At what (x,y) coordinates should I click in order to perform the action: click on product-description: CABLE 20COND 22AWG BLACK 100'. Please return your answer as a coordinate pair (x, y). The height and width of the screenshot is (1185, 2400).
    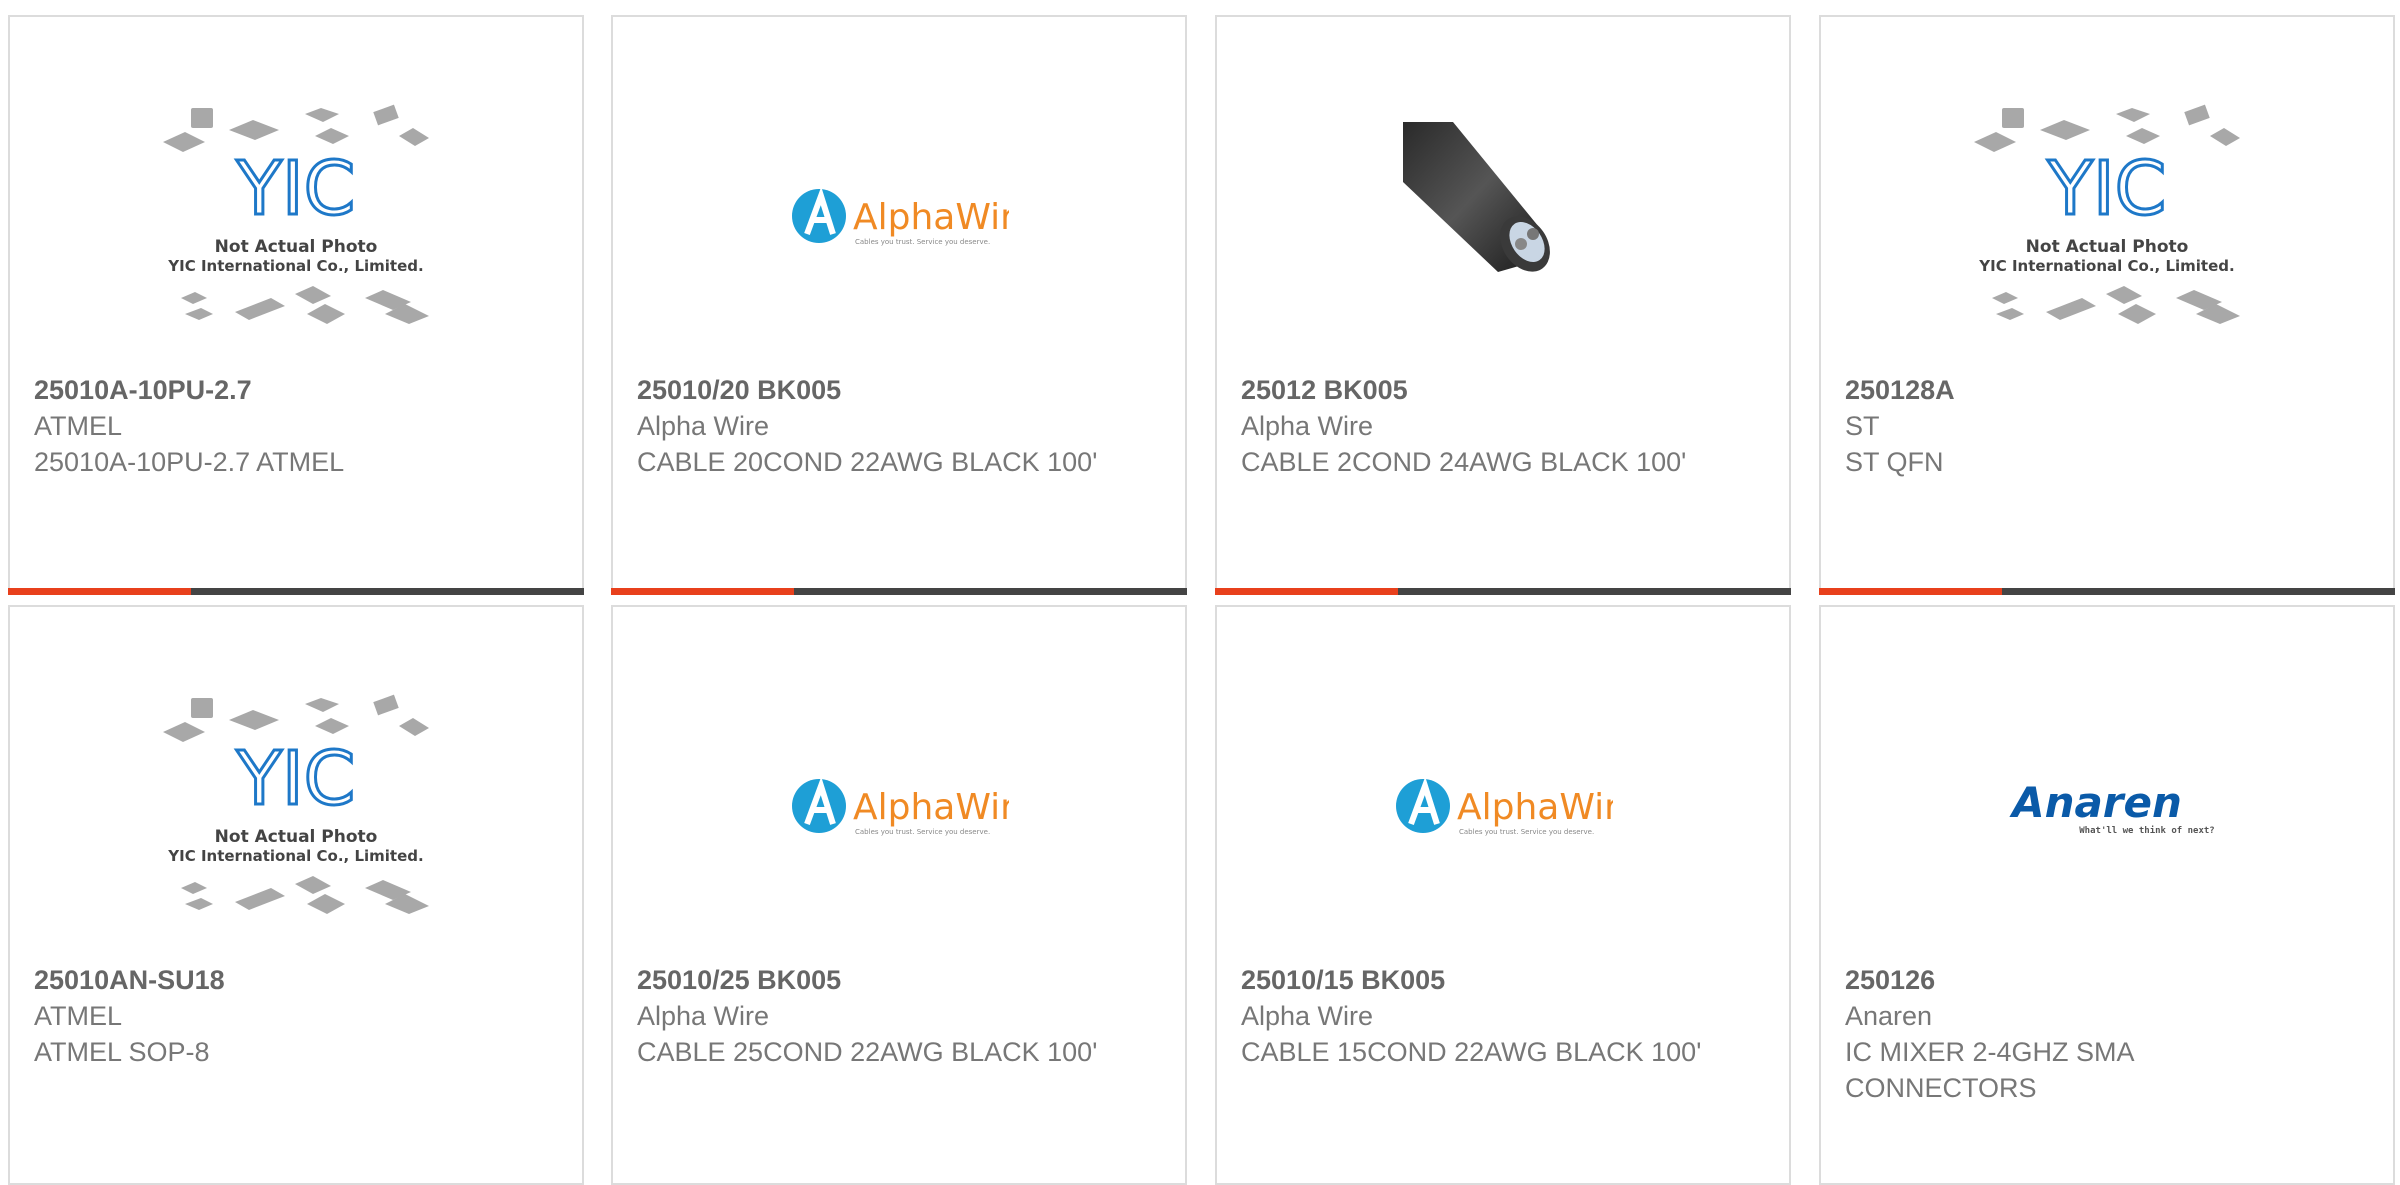
    Looking at the image, I should click on (867, 462).